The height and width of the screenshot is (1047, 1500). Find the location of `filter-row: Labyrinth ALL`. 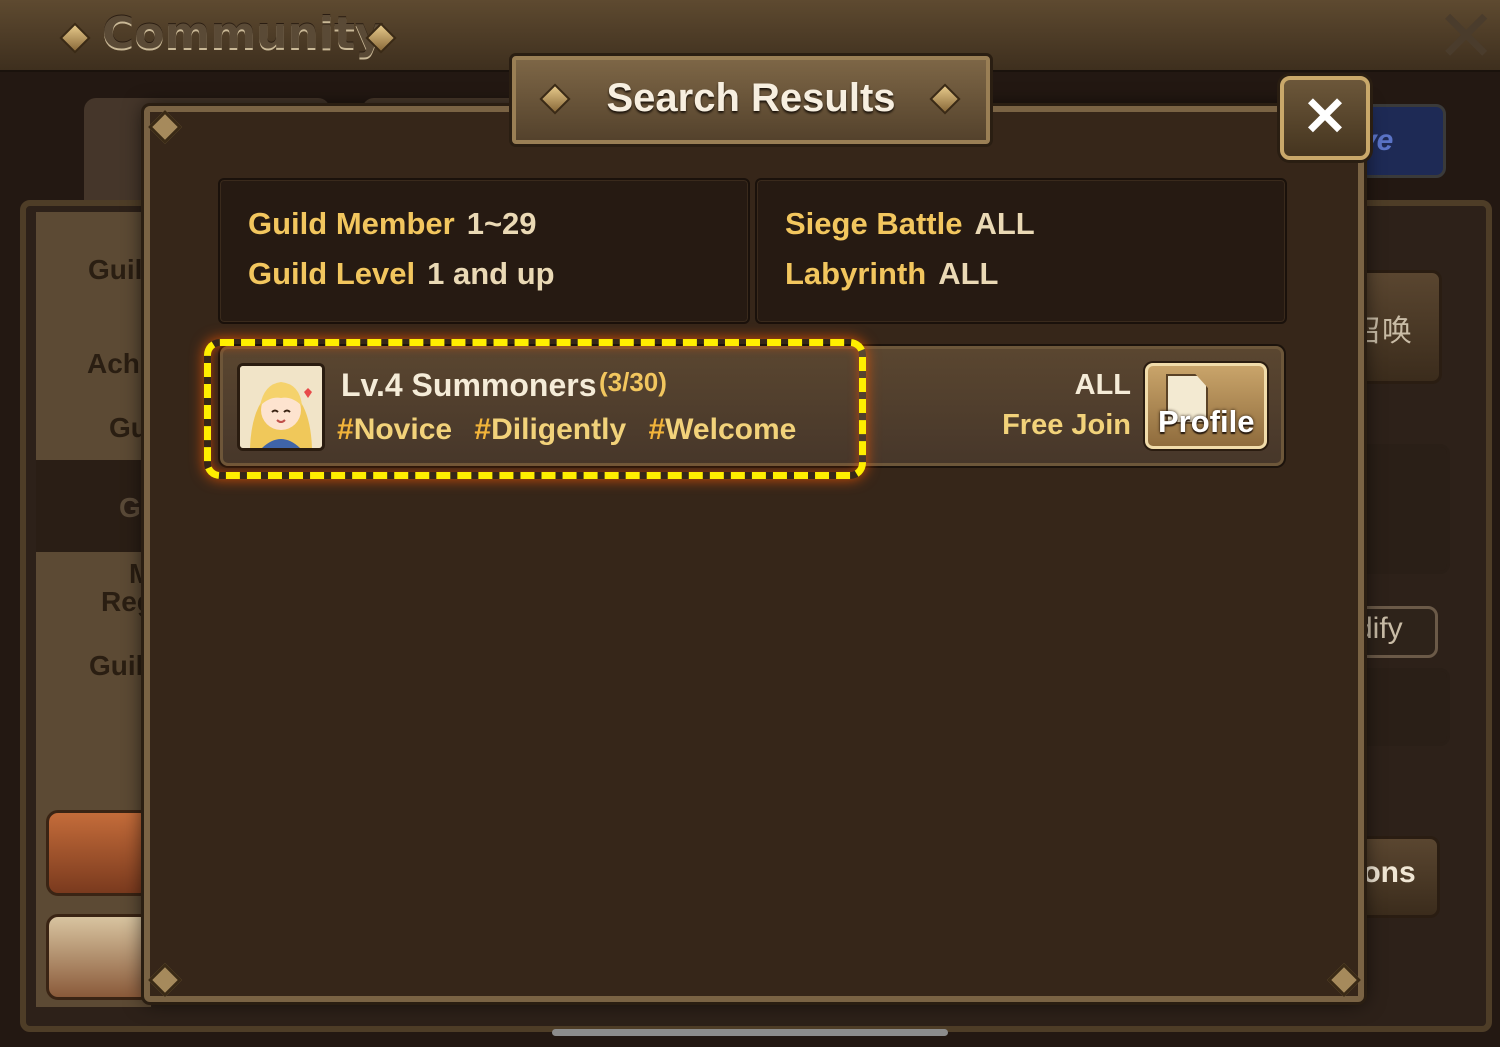

filter-row: Labyrinth ALL is located at coordinates (892, 274).